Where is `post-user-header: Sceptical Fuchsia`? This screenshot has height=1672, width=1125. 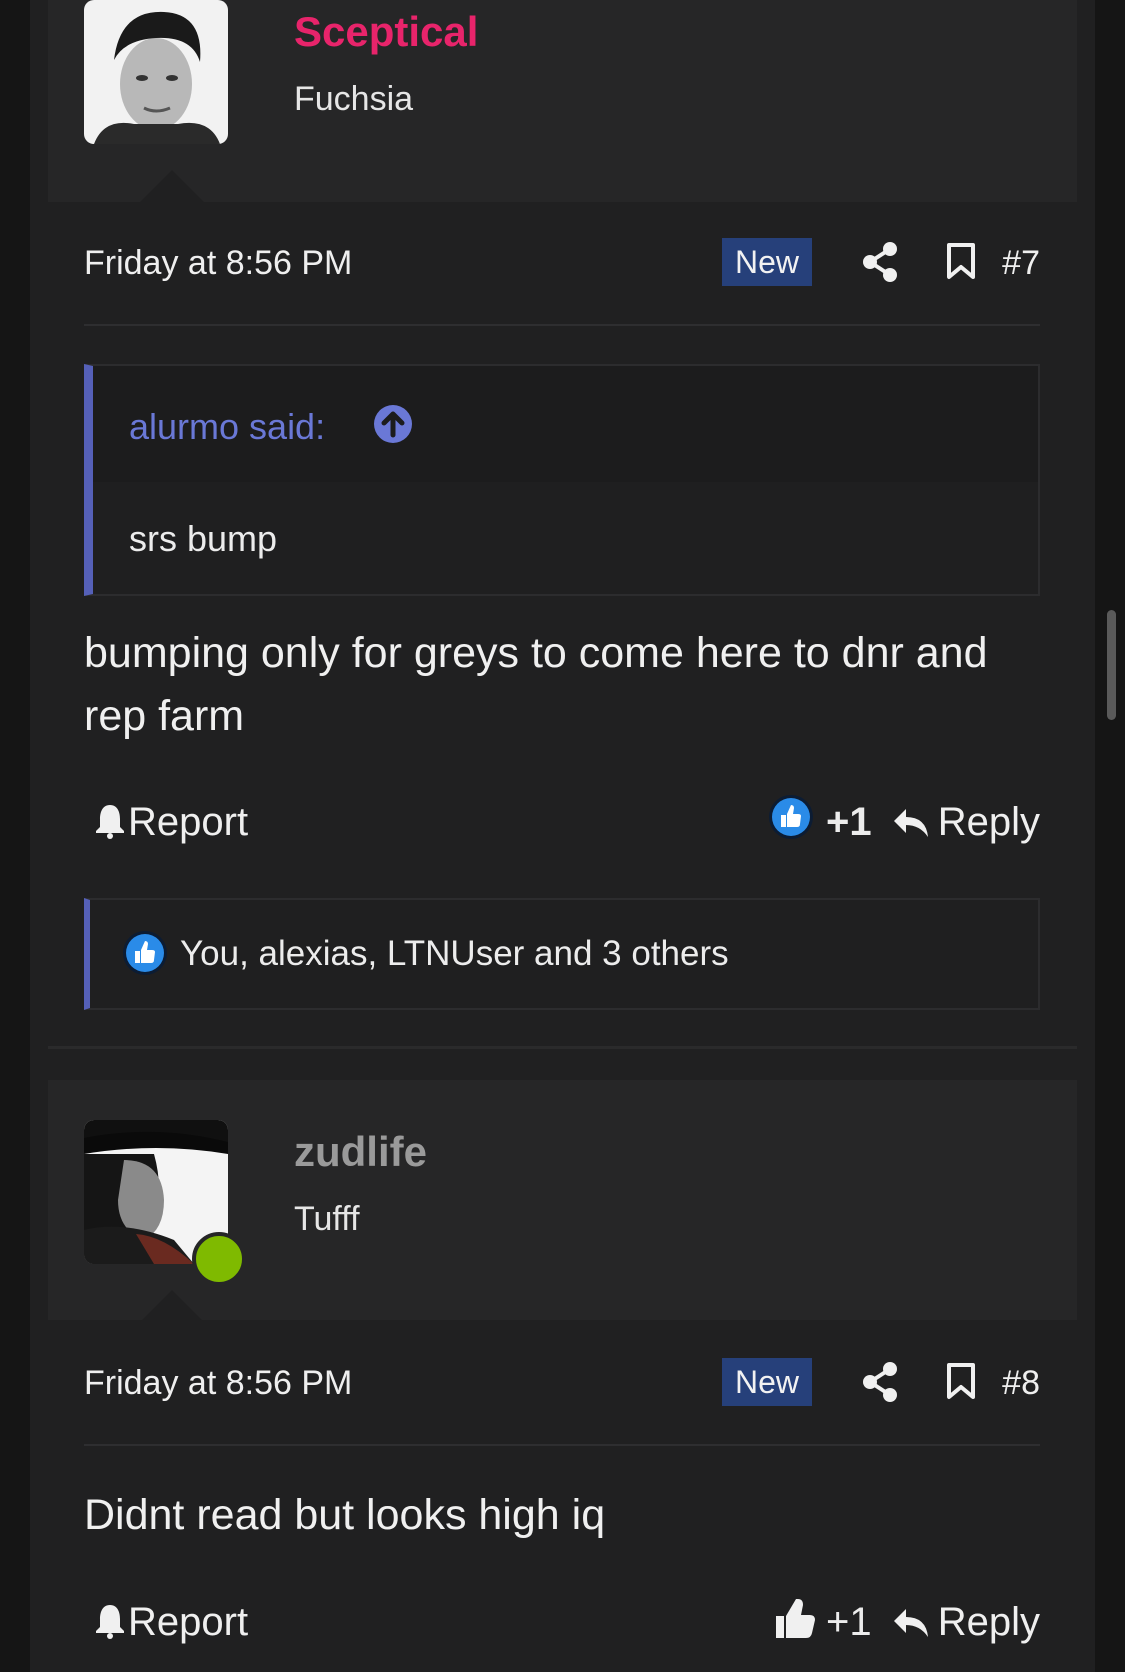 post-user-header: Sceptical Fuchsia is located at coordinates (562, 101).